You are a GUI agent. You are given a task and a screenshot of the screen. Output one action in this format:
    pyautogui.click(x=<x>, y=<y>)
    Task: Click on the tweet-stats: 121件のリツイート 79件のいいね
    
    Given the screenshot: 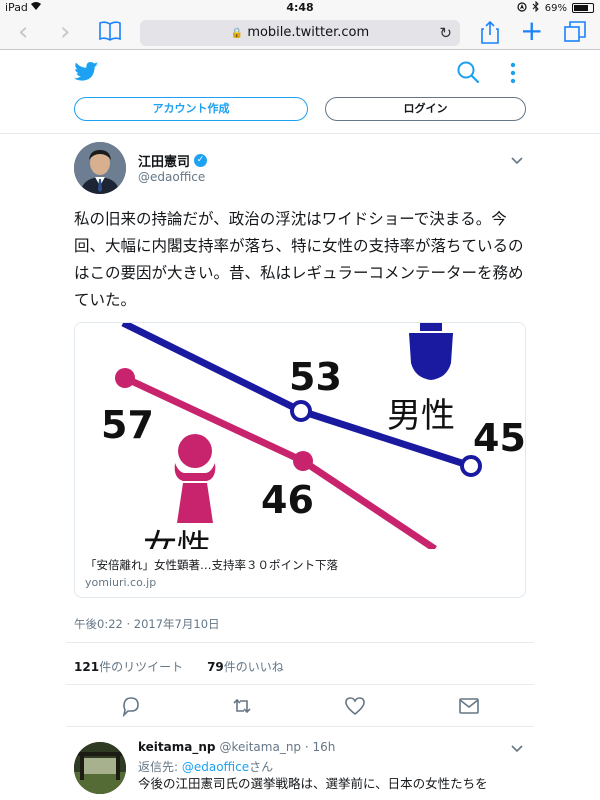 What is the action you would take?
    pyautogui.click(x=179, y=666)
    